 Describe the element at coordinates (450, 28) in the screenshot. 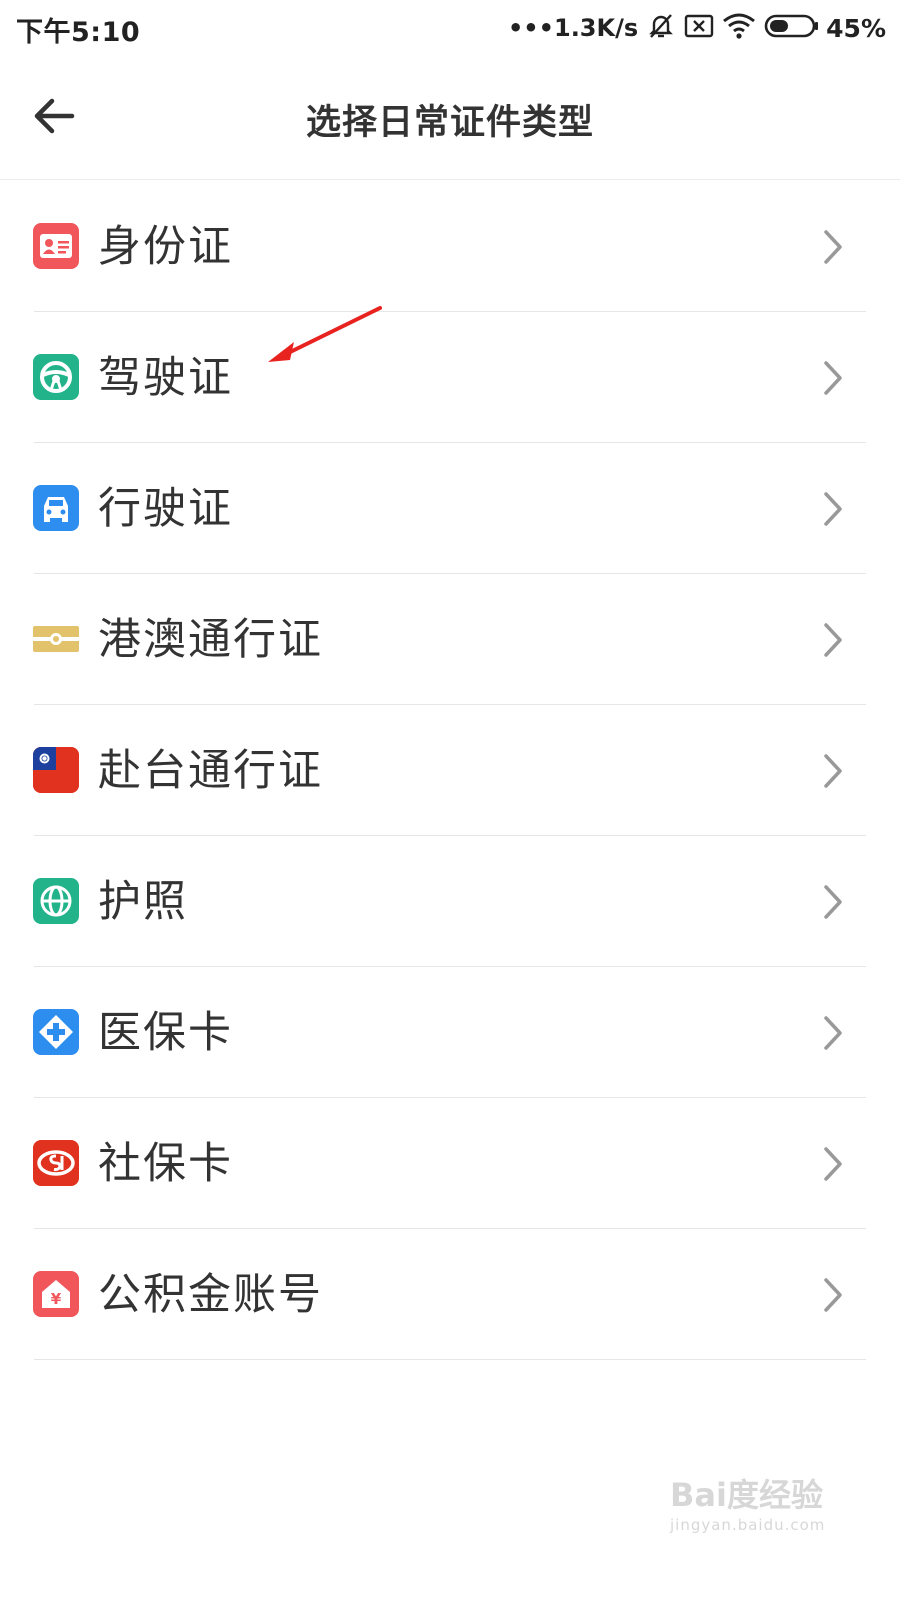

I see `status-bar: 下午5:10 •••1.3K/s 45%` at that location.